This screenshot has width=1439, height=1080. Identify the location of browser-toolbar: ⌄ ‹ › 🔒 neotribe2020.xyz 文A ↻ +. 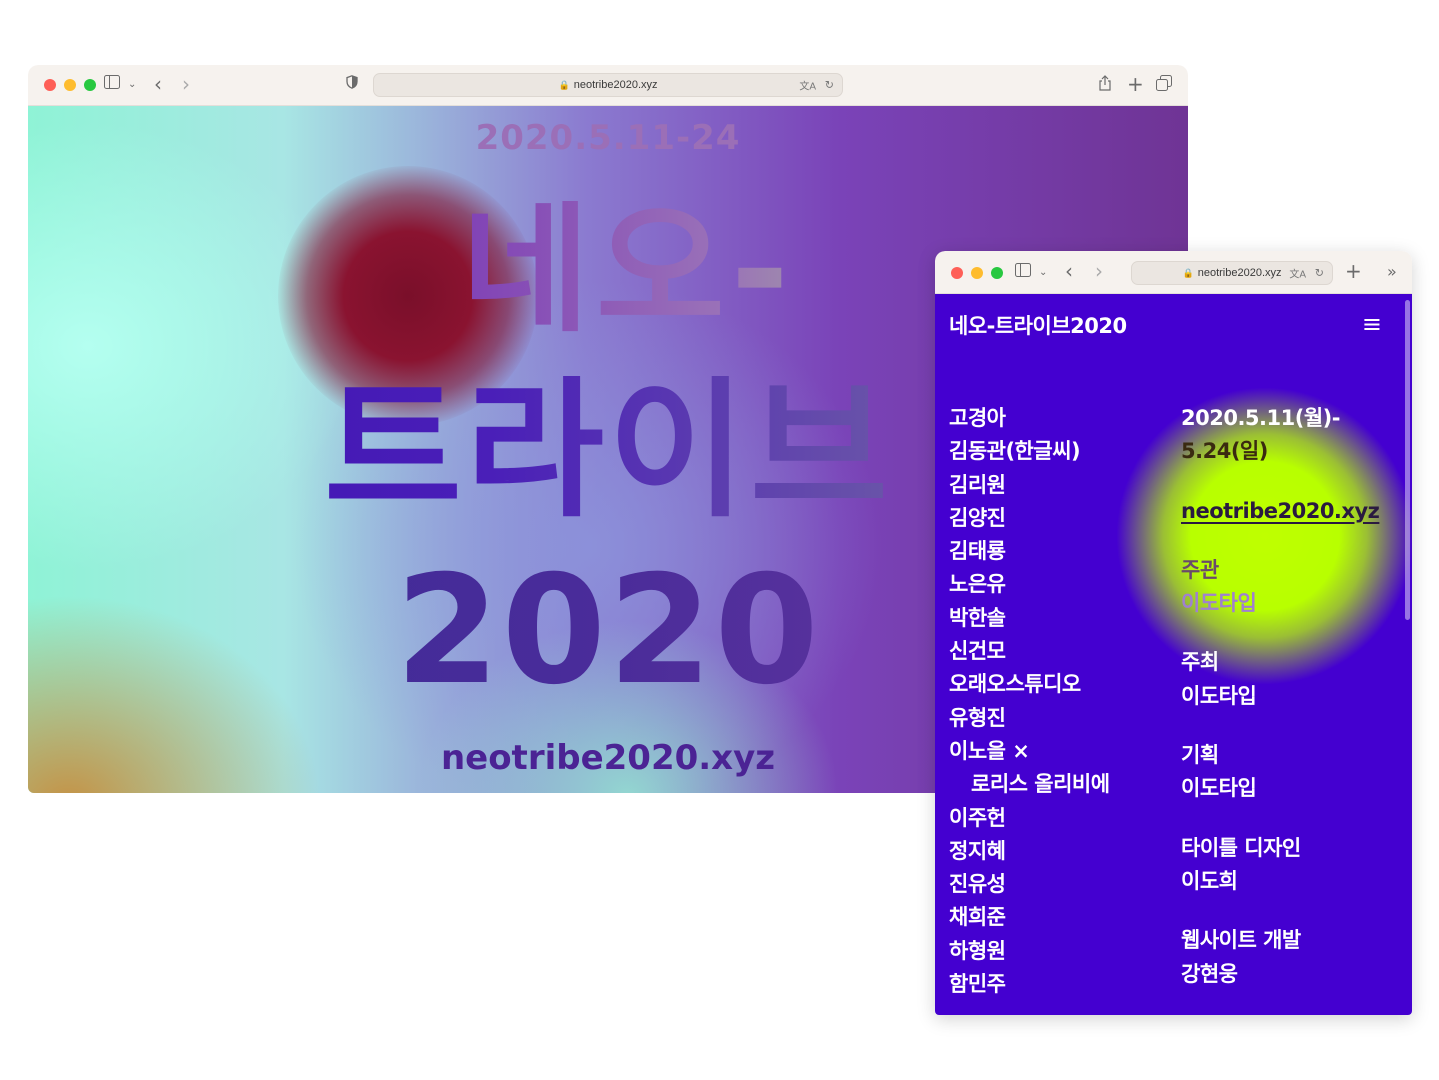
(608, 85).